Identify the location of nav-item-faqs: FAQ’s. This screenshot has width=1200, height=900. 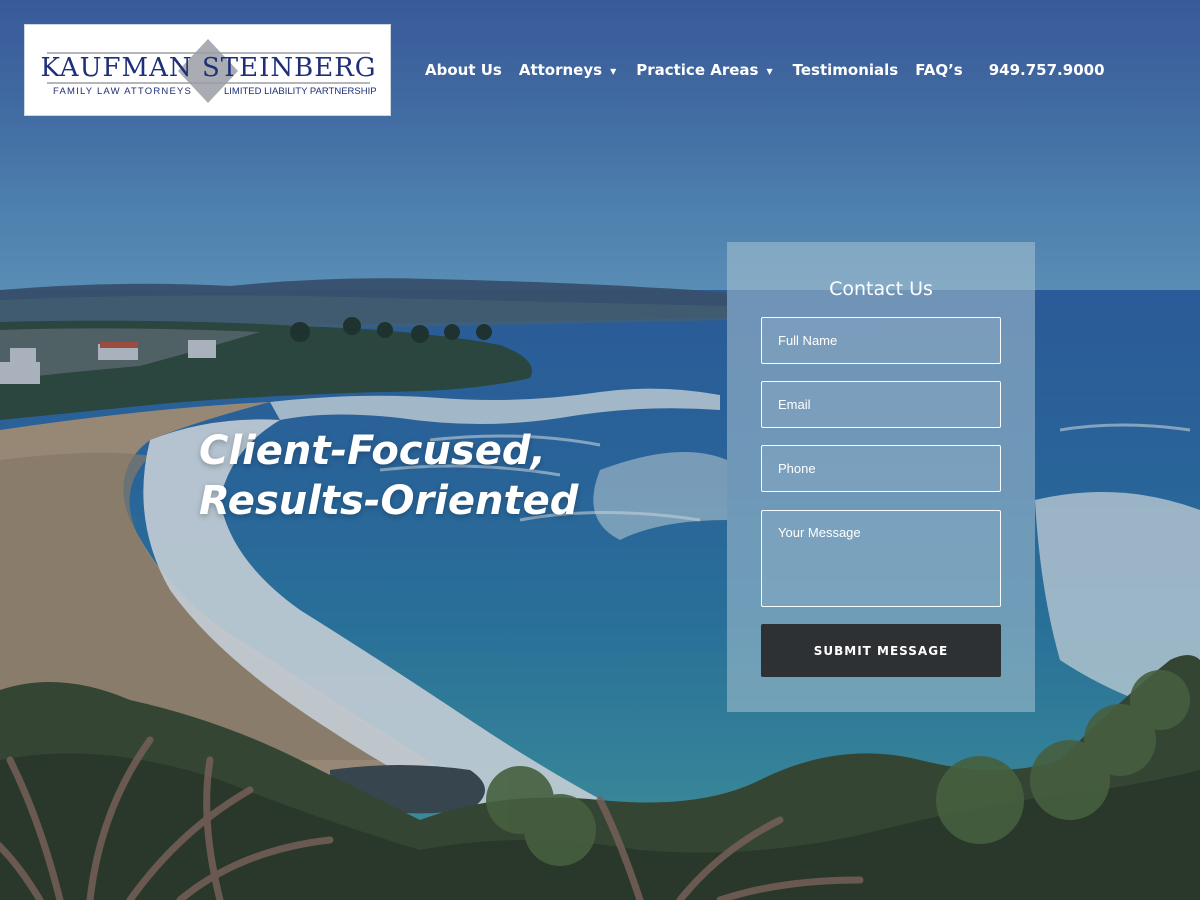
(939, 70).